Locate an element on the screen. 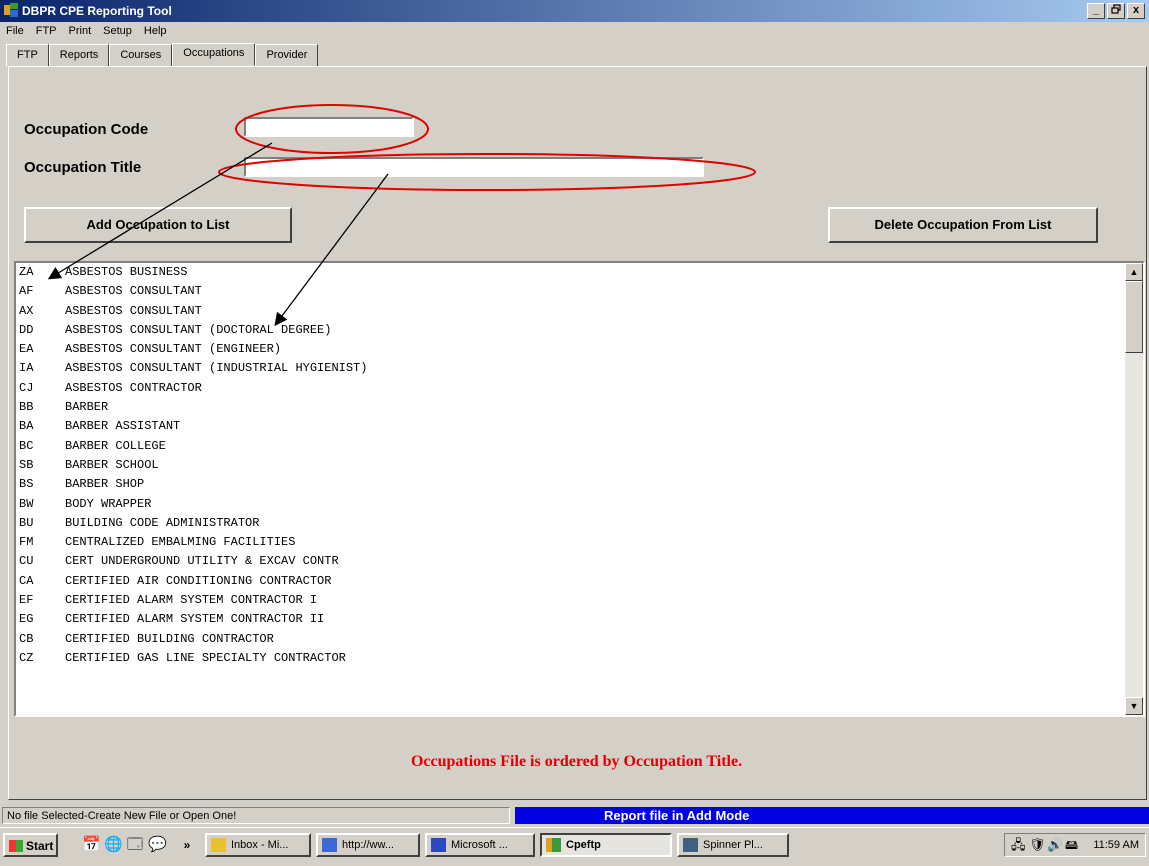 Image resolution: width=1149 pixels, height=866 pixels. messenger-icon: 💬 is located at coordinates (157, 845).